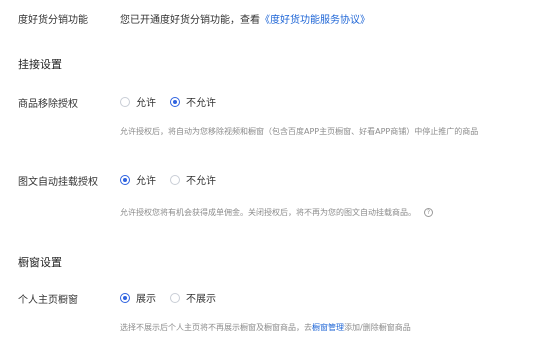 This screenshot has height=360, width=554. Describe the element at coordinates (377, 327) in the screenshot. I see `personal-window-hint-suffix: 添加/删除橱窗商品` at that location.